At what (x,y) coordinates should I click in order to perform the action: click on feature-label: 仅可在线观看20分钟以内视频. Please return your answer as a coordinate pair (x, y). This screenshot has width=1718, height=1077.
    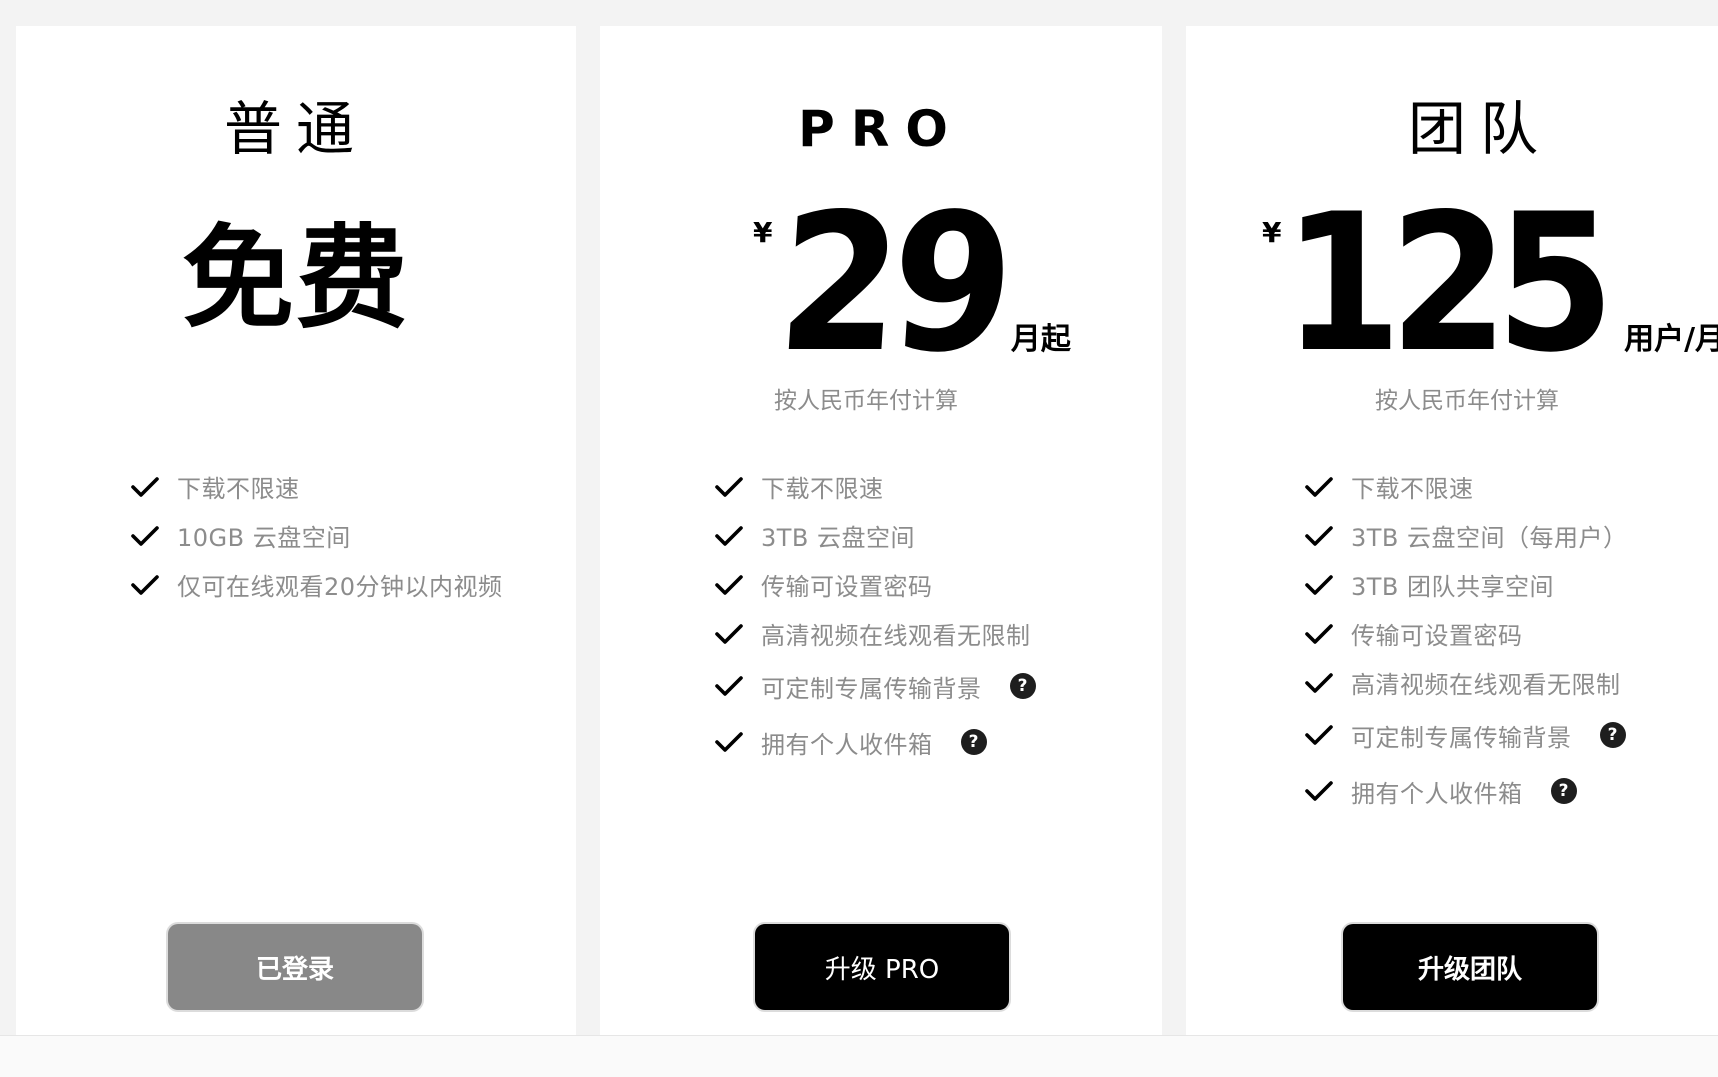
    Looking at the image, I should click on (340, 587).